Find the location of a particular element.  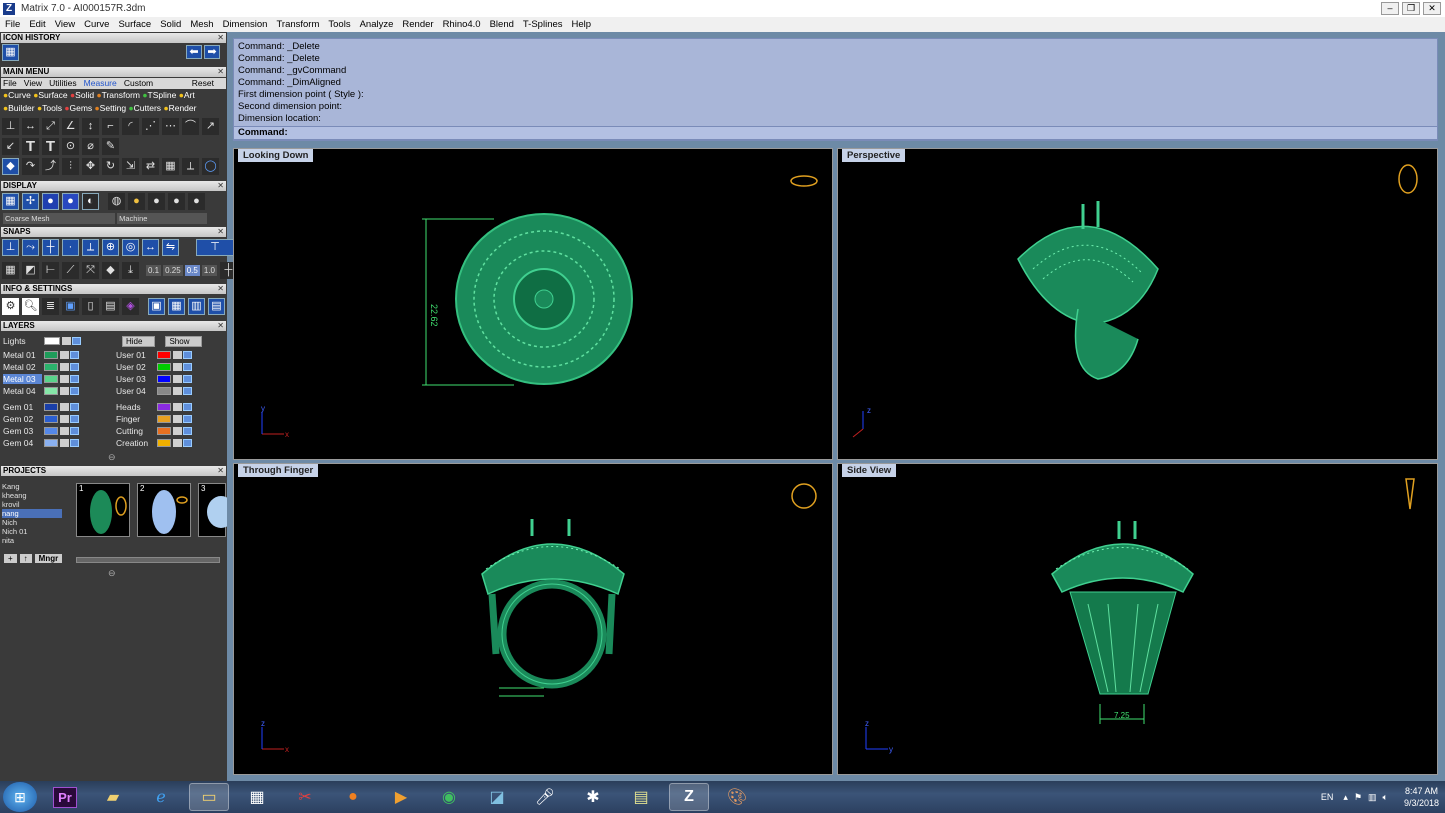

calculator-icon: ▦ is located at coordinates (257, 797).